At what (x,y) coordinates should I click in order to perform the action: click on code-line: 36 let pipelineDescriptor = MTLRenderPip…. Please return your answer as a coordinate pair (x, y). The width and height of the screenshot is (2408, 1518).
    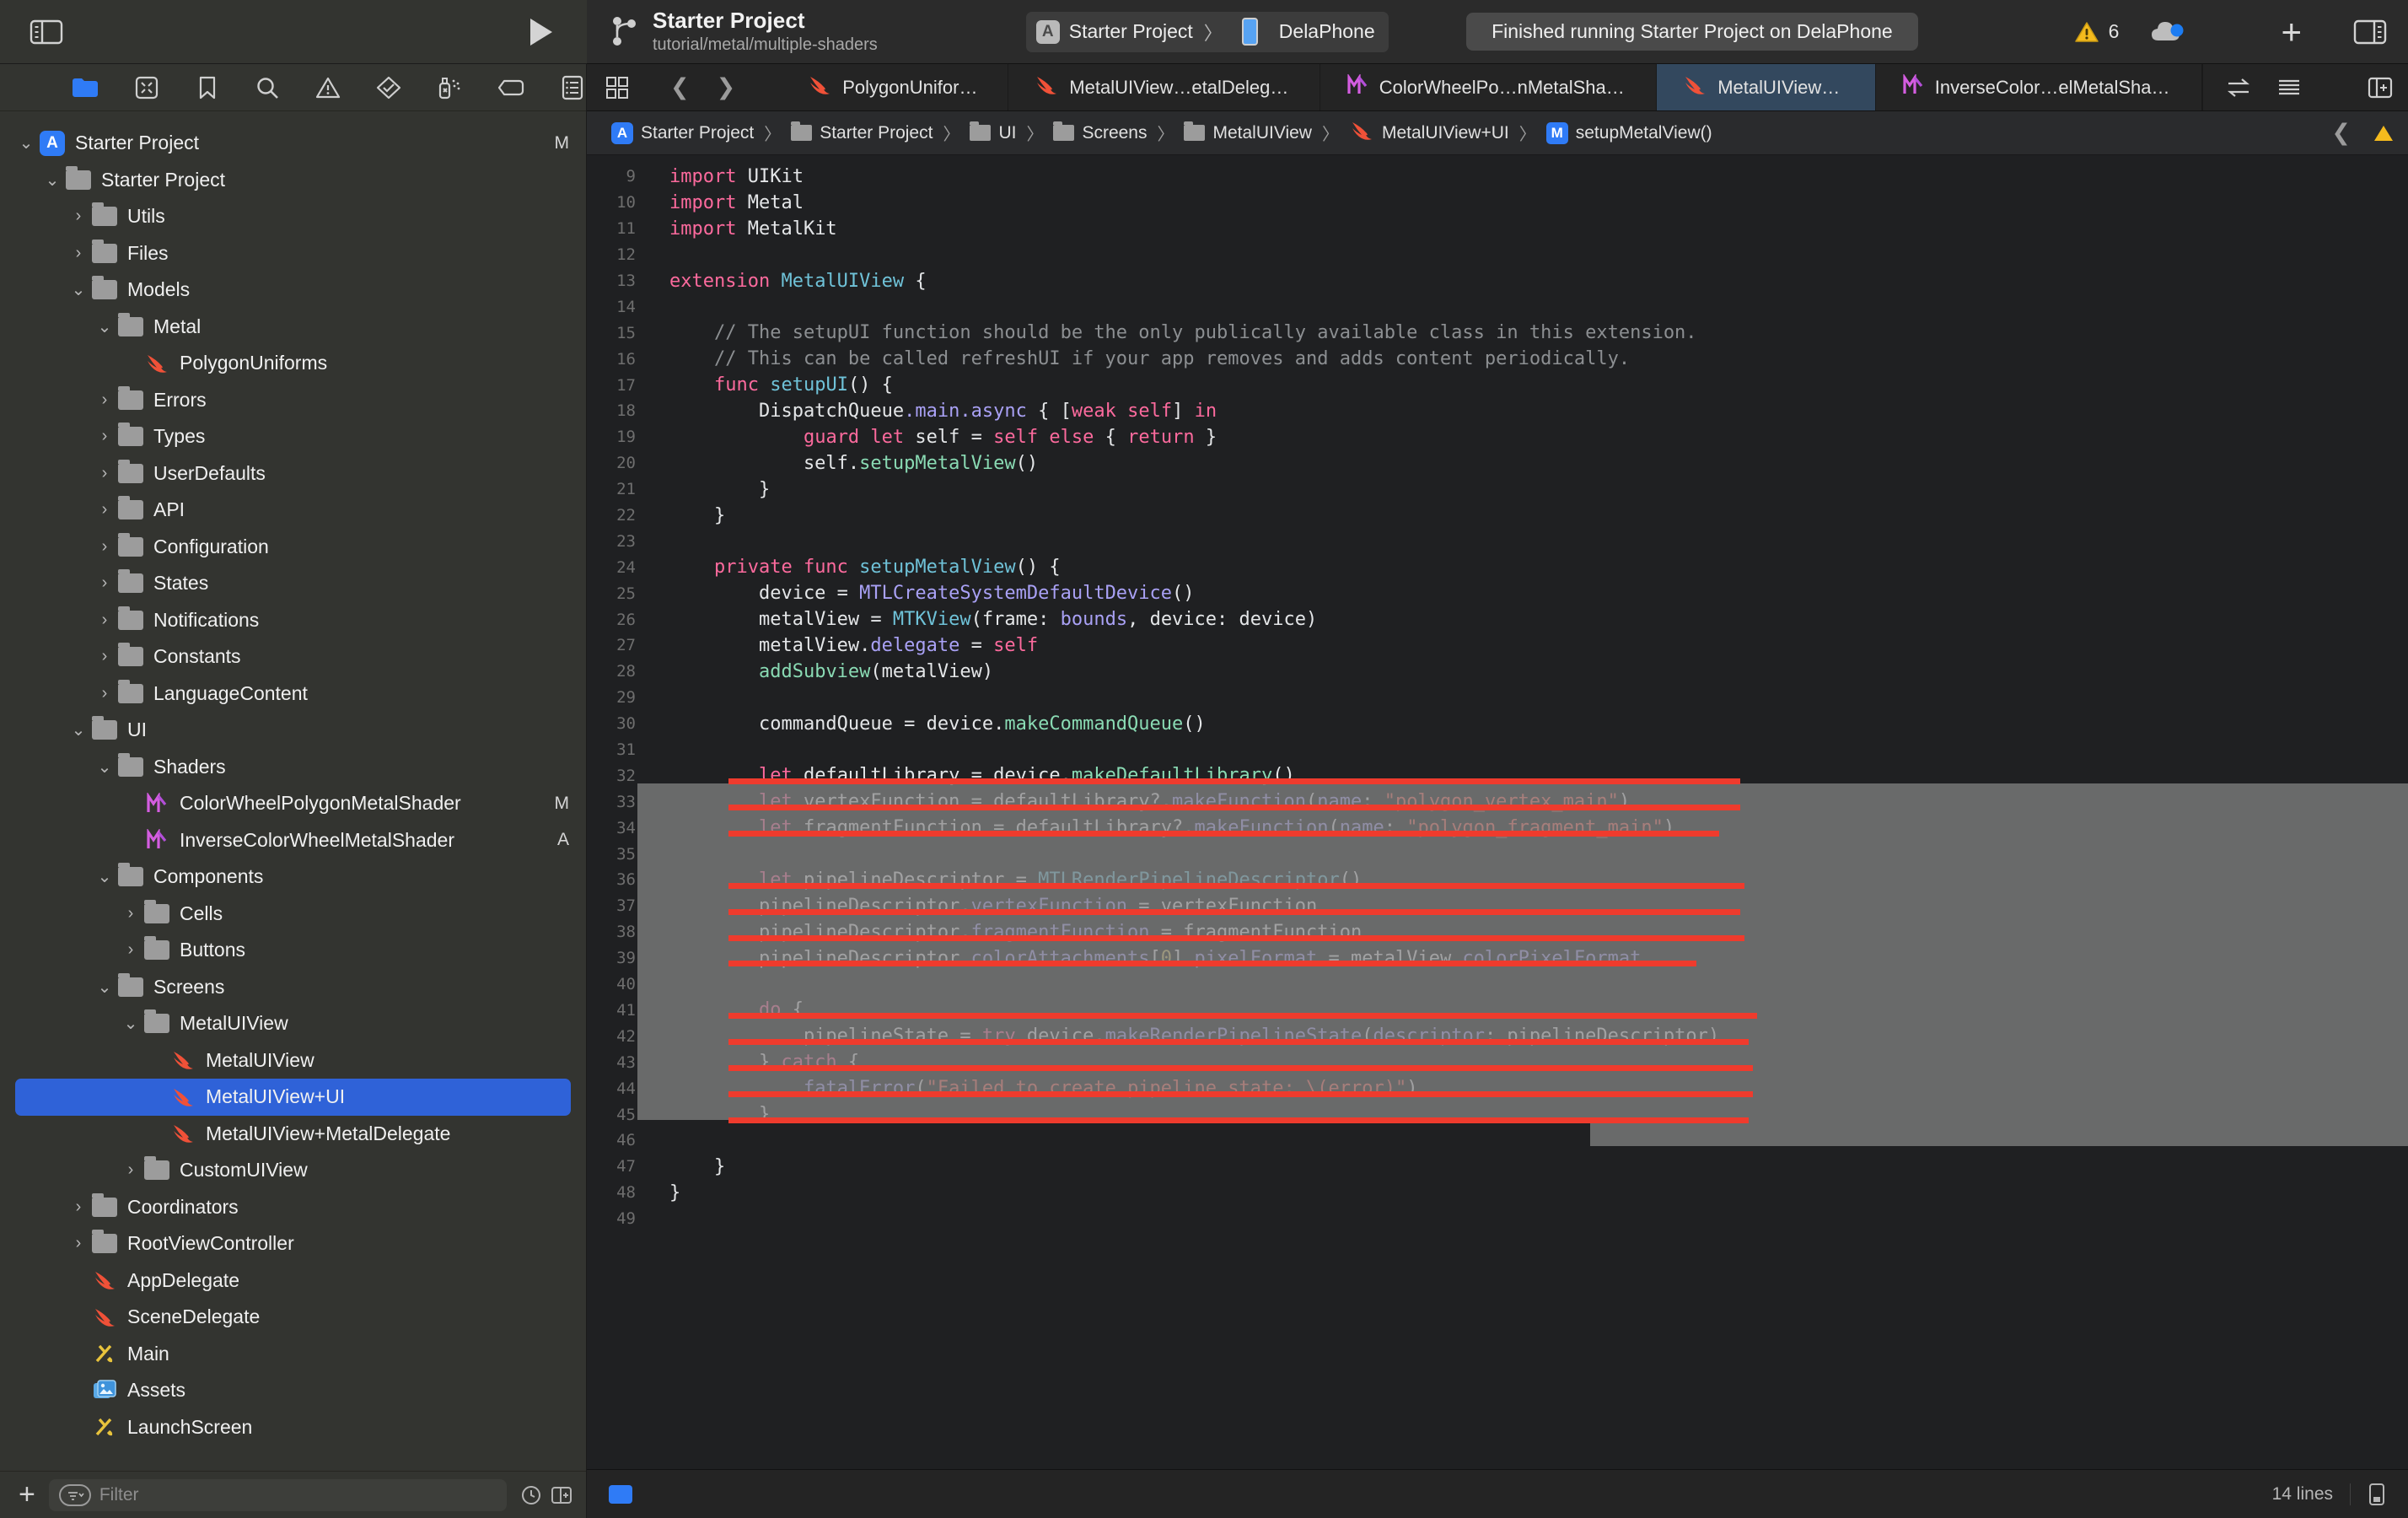
    Looking at the image, I should click on (1497, 880).